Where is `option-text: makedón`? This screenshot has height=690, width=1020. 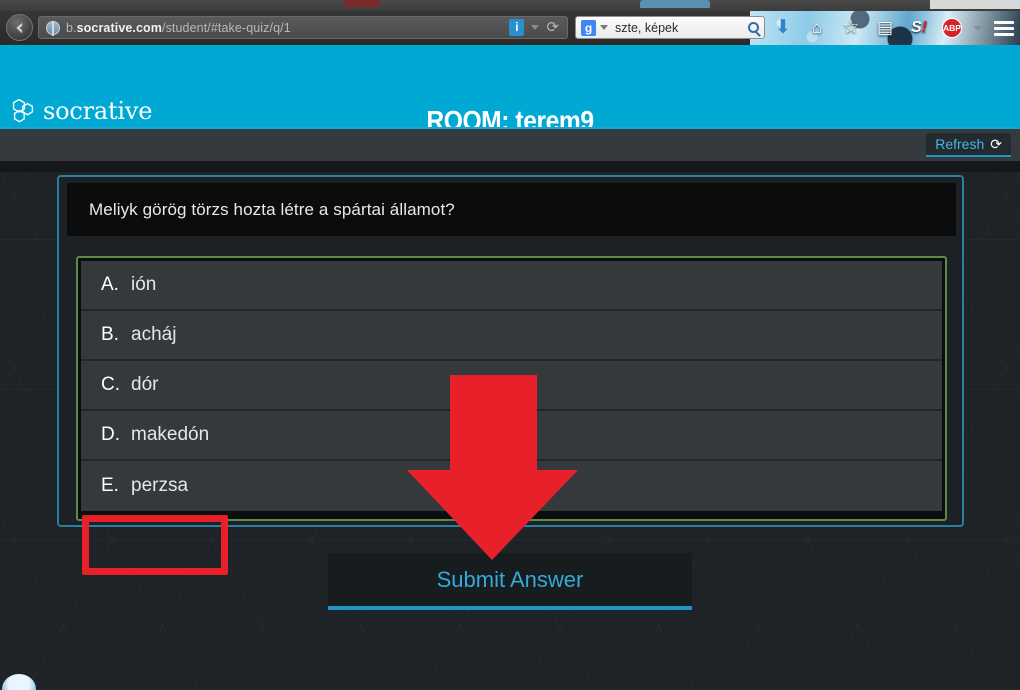
option-text: makedón is located at coordinates (170, 434).